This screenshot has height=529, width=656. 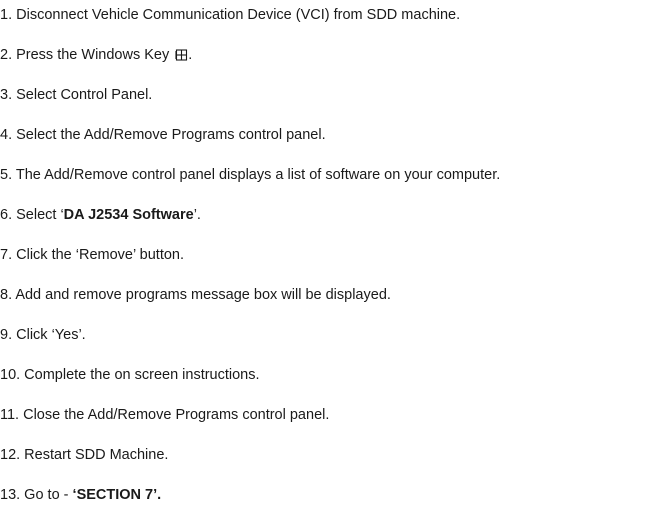 What do you see at coordinates (190, 55) in the screenshot?
I see `step-2-suffix: .` at bounding box center [190, 55].